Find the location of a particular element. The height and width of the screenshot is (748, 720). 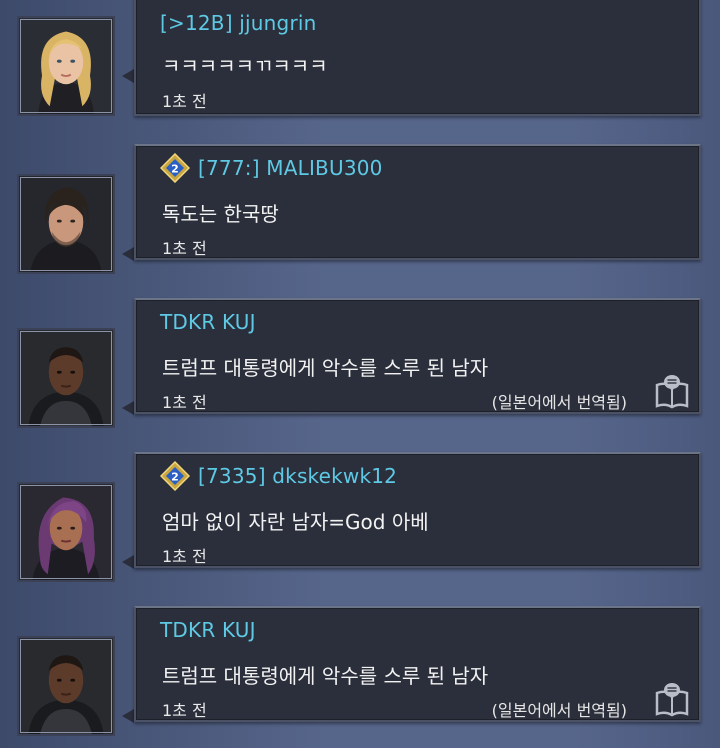

message-text: 독도는 한국땅 is located at coordinates (220, 214).